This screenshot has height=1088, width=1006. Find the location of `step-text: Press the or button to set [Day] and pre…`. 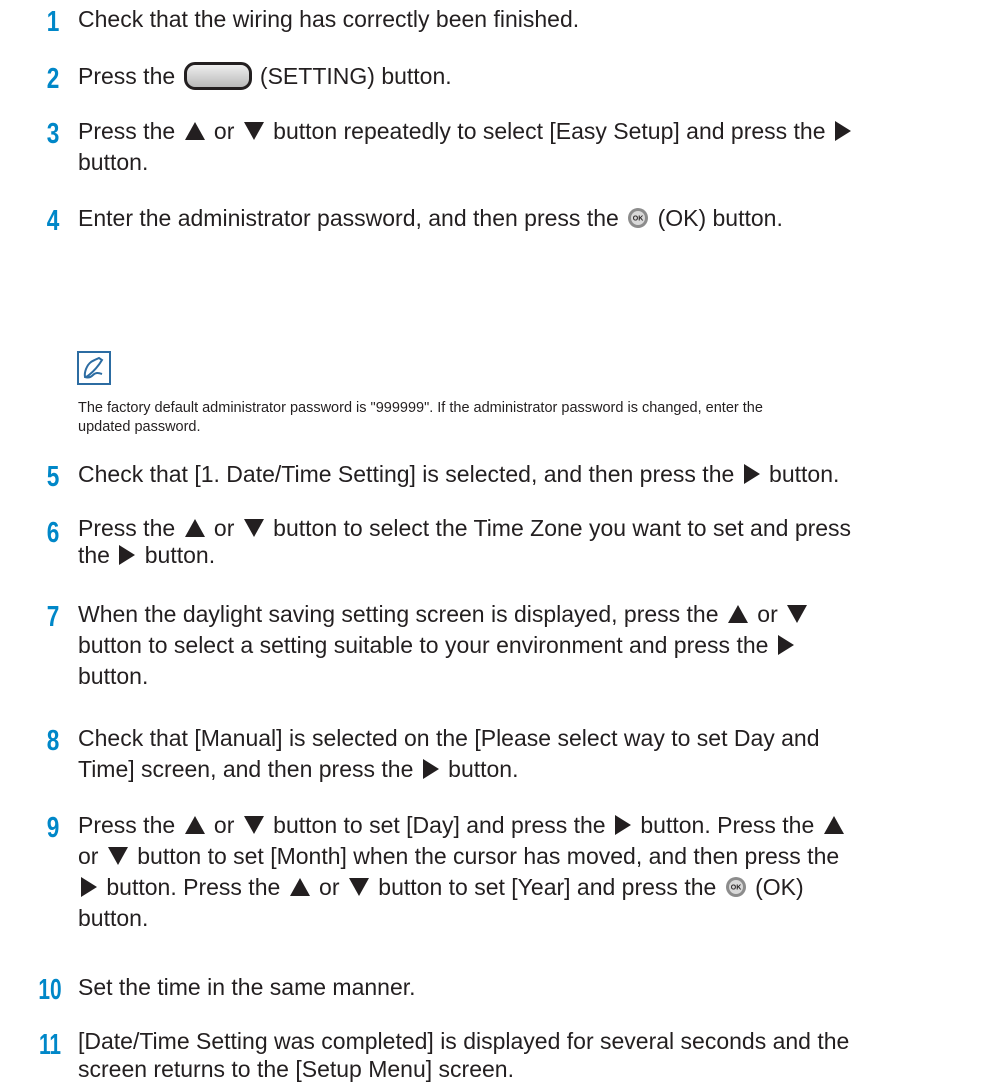

step-text: Press the or button to set [Day] and pre… is located at coordinates (535, 872).